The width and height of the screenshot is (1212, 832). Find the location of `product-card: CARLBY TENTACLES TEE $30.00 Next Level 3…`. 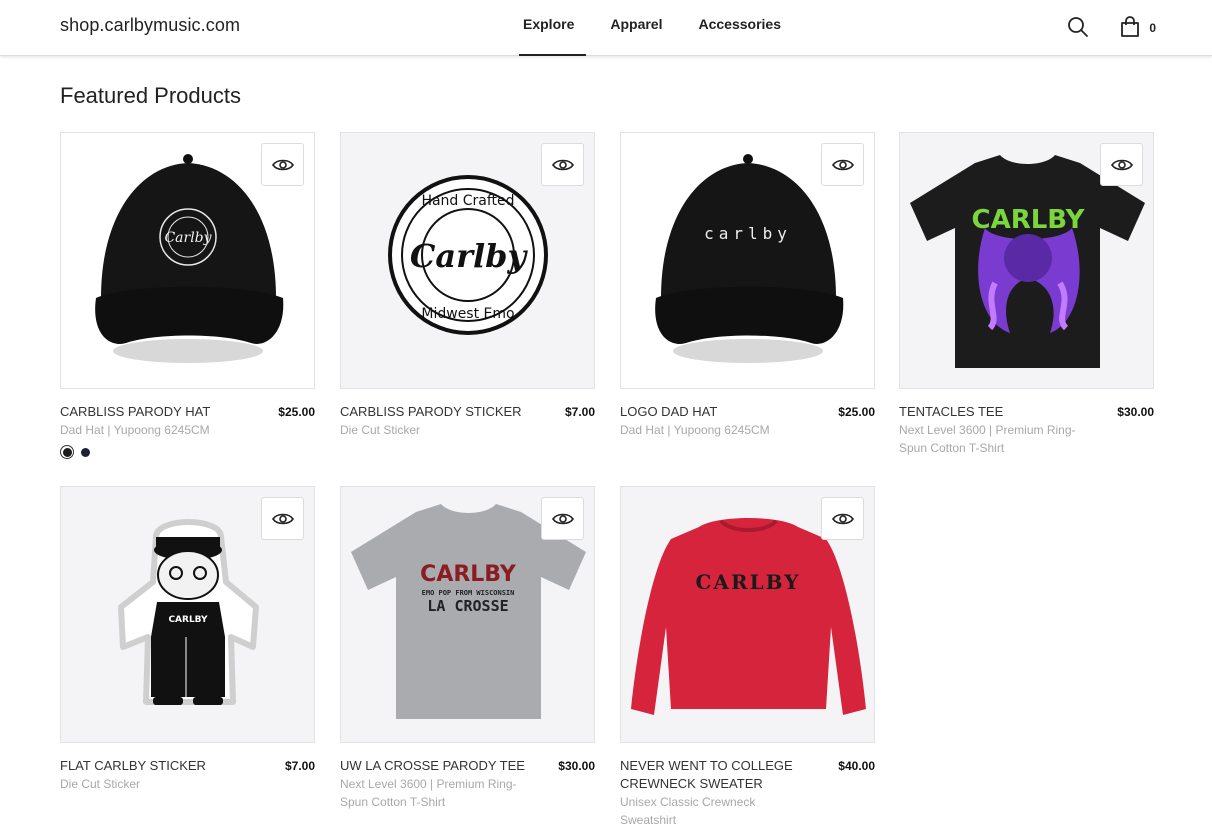

product-card: CARLBY TENTACLES TEE $30.00 Next Level 3… is located at coordinates (1026, 294).